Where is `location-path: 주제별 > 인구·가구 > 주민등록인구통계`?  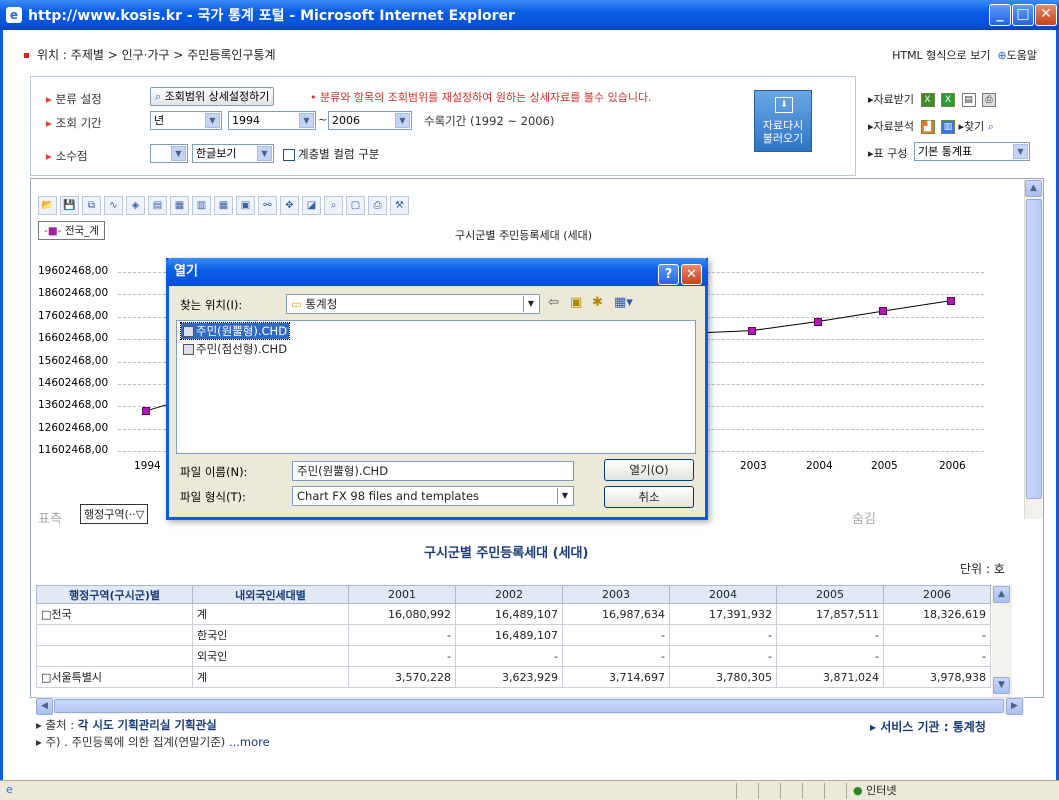 location-path: 주제별 > 인구·가구 > 주민등록인구통계 is located at coordinates (173, 55).